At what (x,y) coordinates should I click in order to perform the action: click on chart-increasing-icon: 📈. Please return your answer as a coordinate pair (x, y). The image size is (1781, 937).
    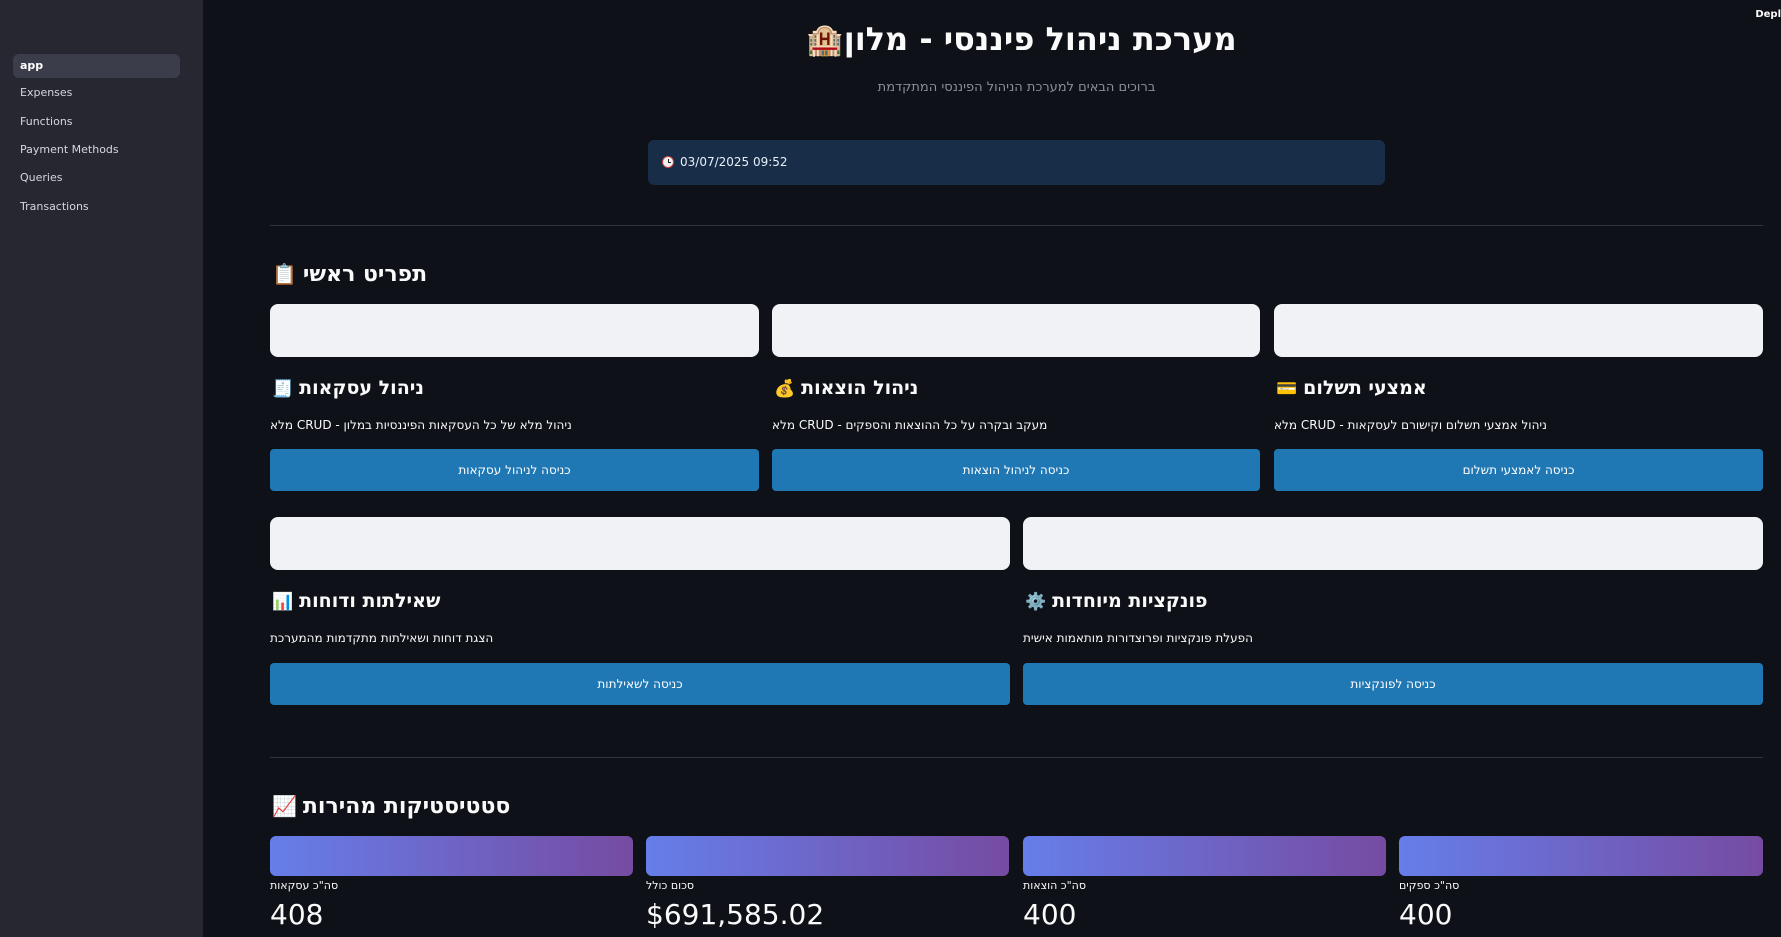
    Looking at the image, I should click on (284, 806).